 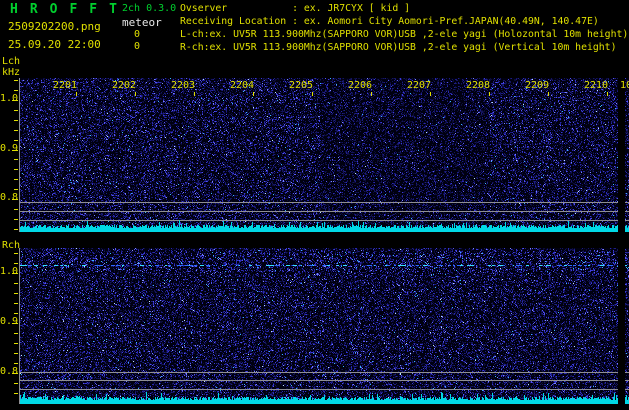 I want to click on rch-freq-label: 0.9, so click(x=9, y=321).